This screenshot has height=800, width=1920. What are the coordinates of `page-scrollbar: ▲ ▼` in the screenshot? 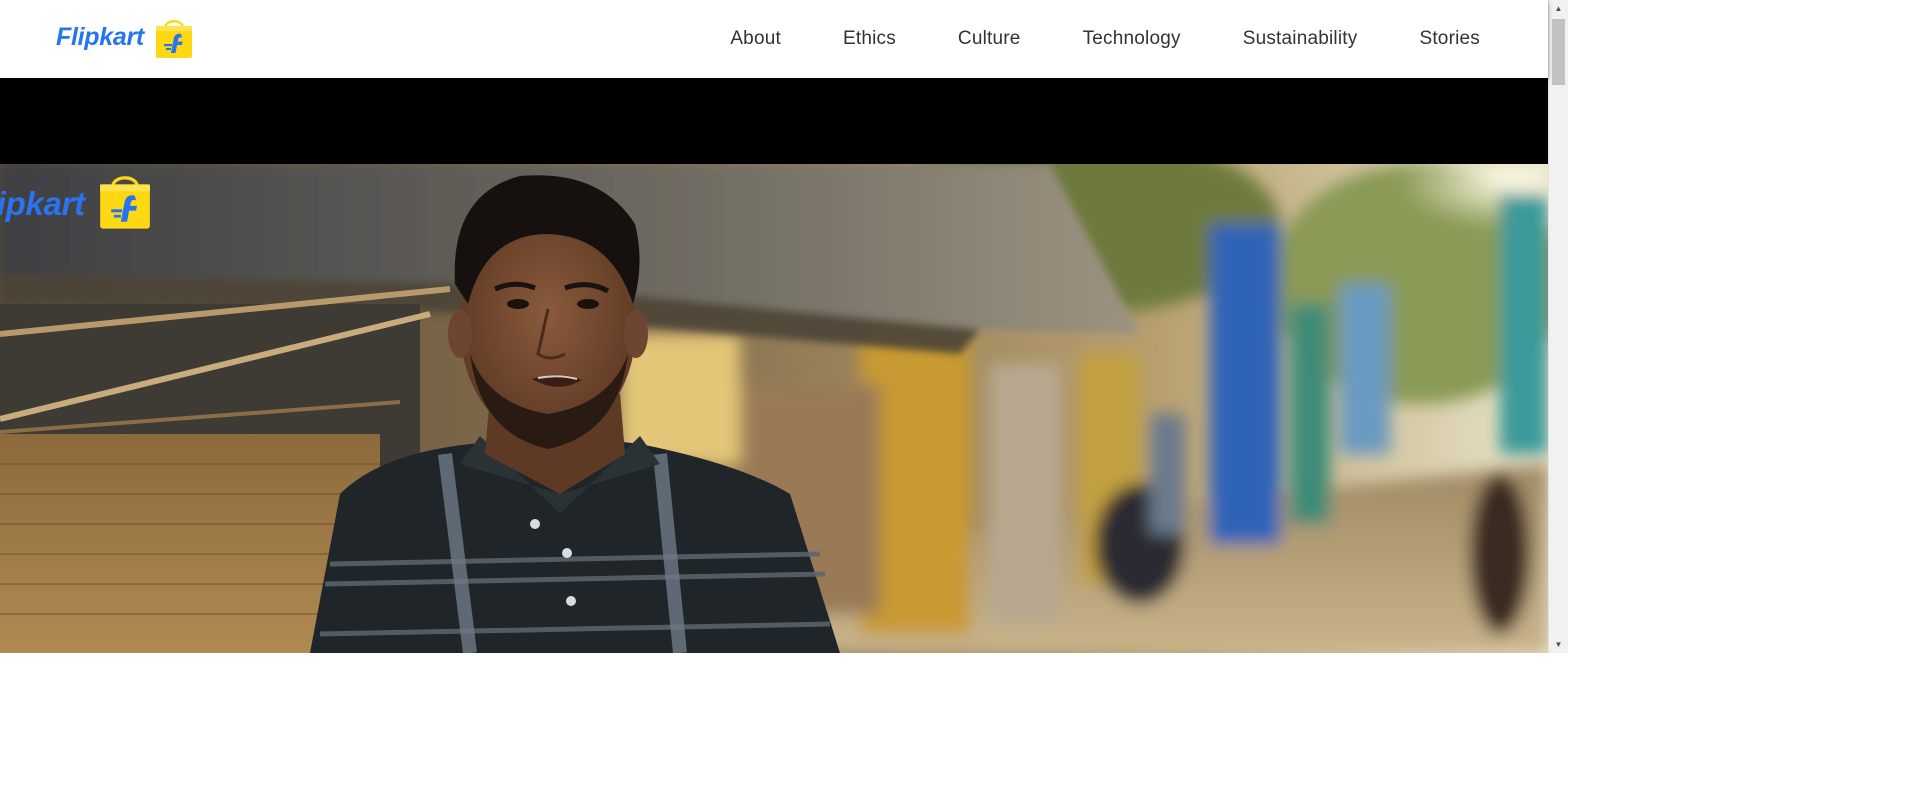 It's located at (1558, 326).